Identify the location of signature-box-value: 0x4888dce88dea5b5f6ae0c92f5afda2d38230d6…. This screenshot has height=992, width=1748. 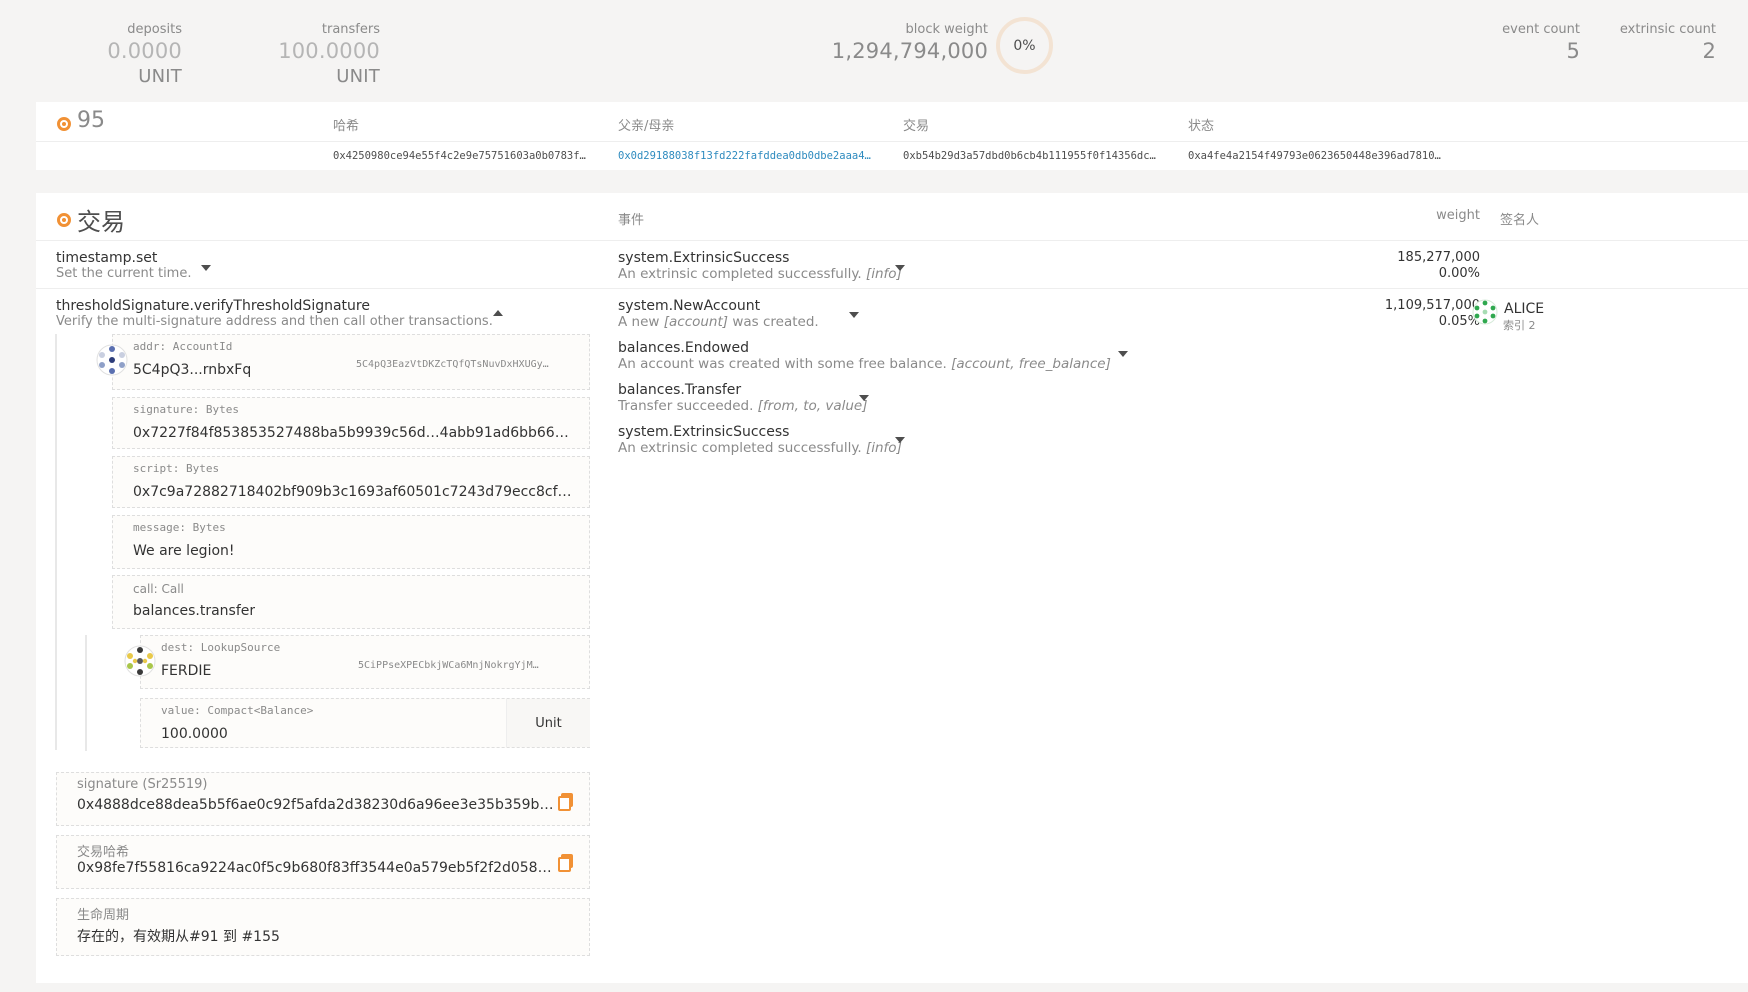
(317, 805).